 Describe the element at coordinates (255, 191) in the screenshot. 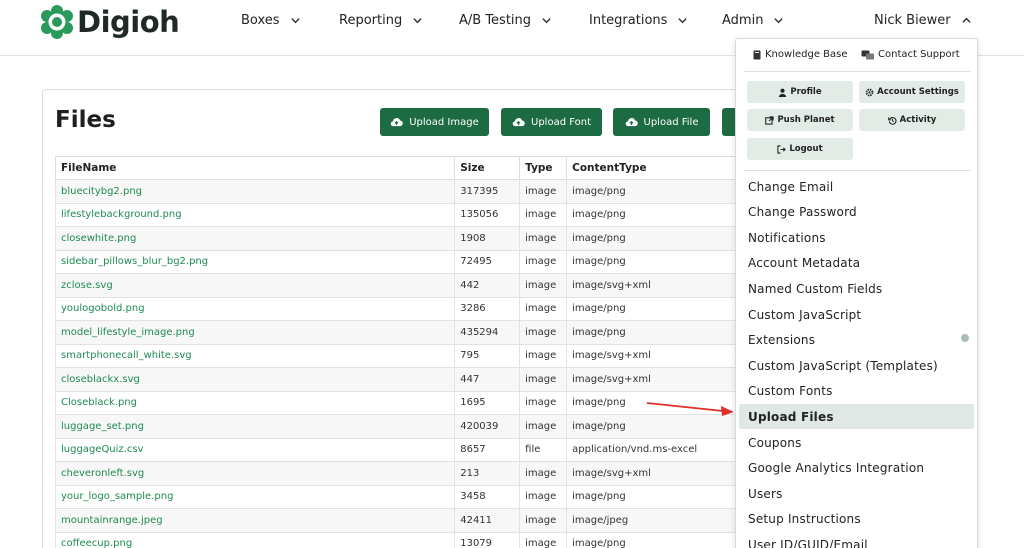

I see `cell-filename: bluecitybg2.png` at that location.